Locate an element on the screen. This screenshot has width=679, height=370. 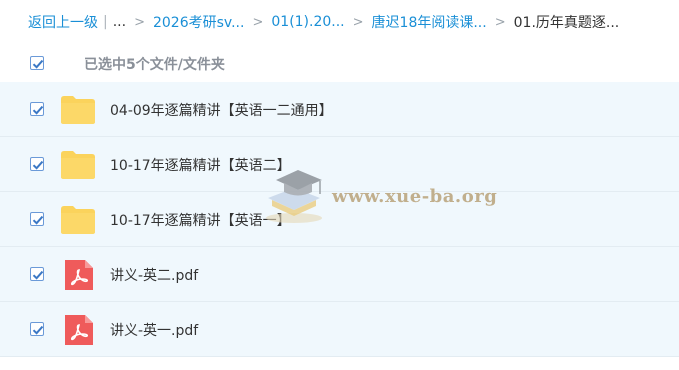
file-row: 讲义-英二.pdf is located at coordinates (339, 274).